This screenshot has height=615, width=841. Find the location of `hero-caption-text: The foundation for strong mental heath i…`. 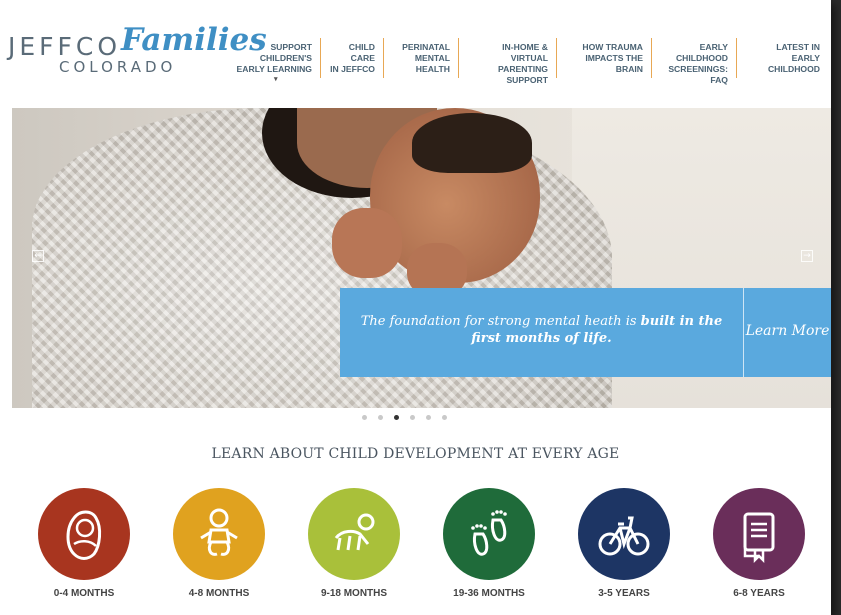

hero-caption-text: The foundation for strong mental heath i… is located at coordinates (542, 332).